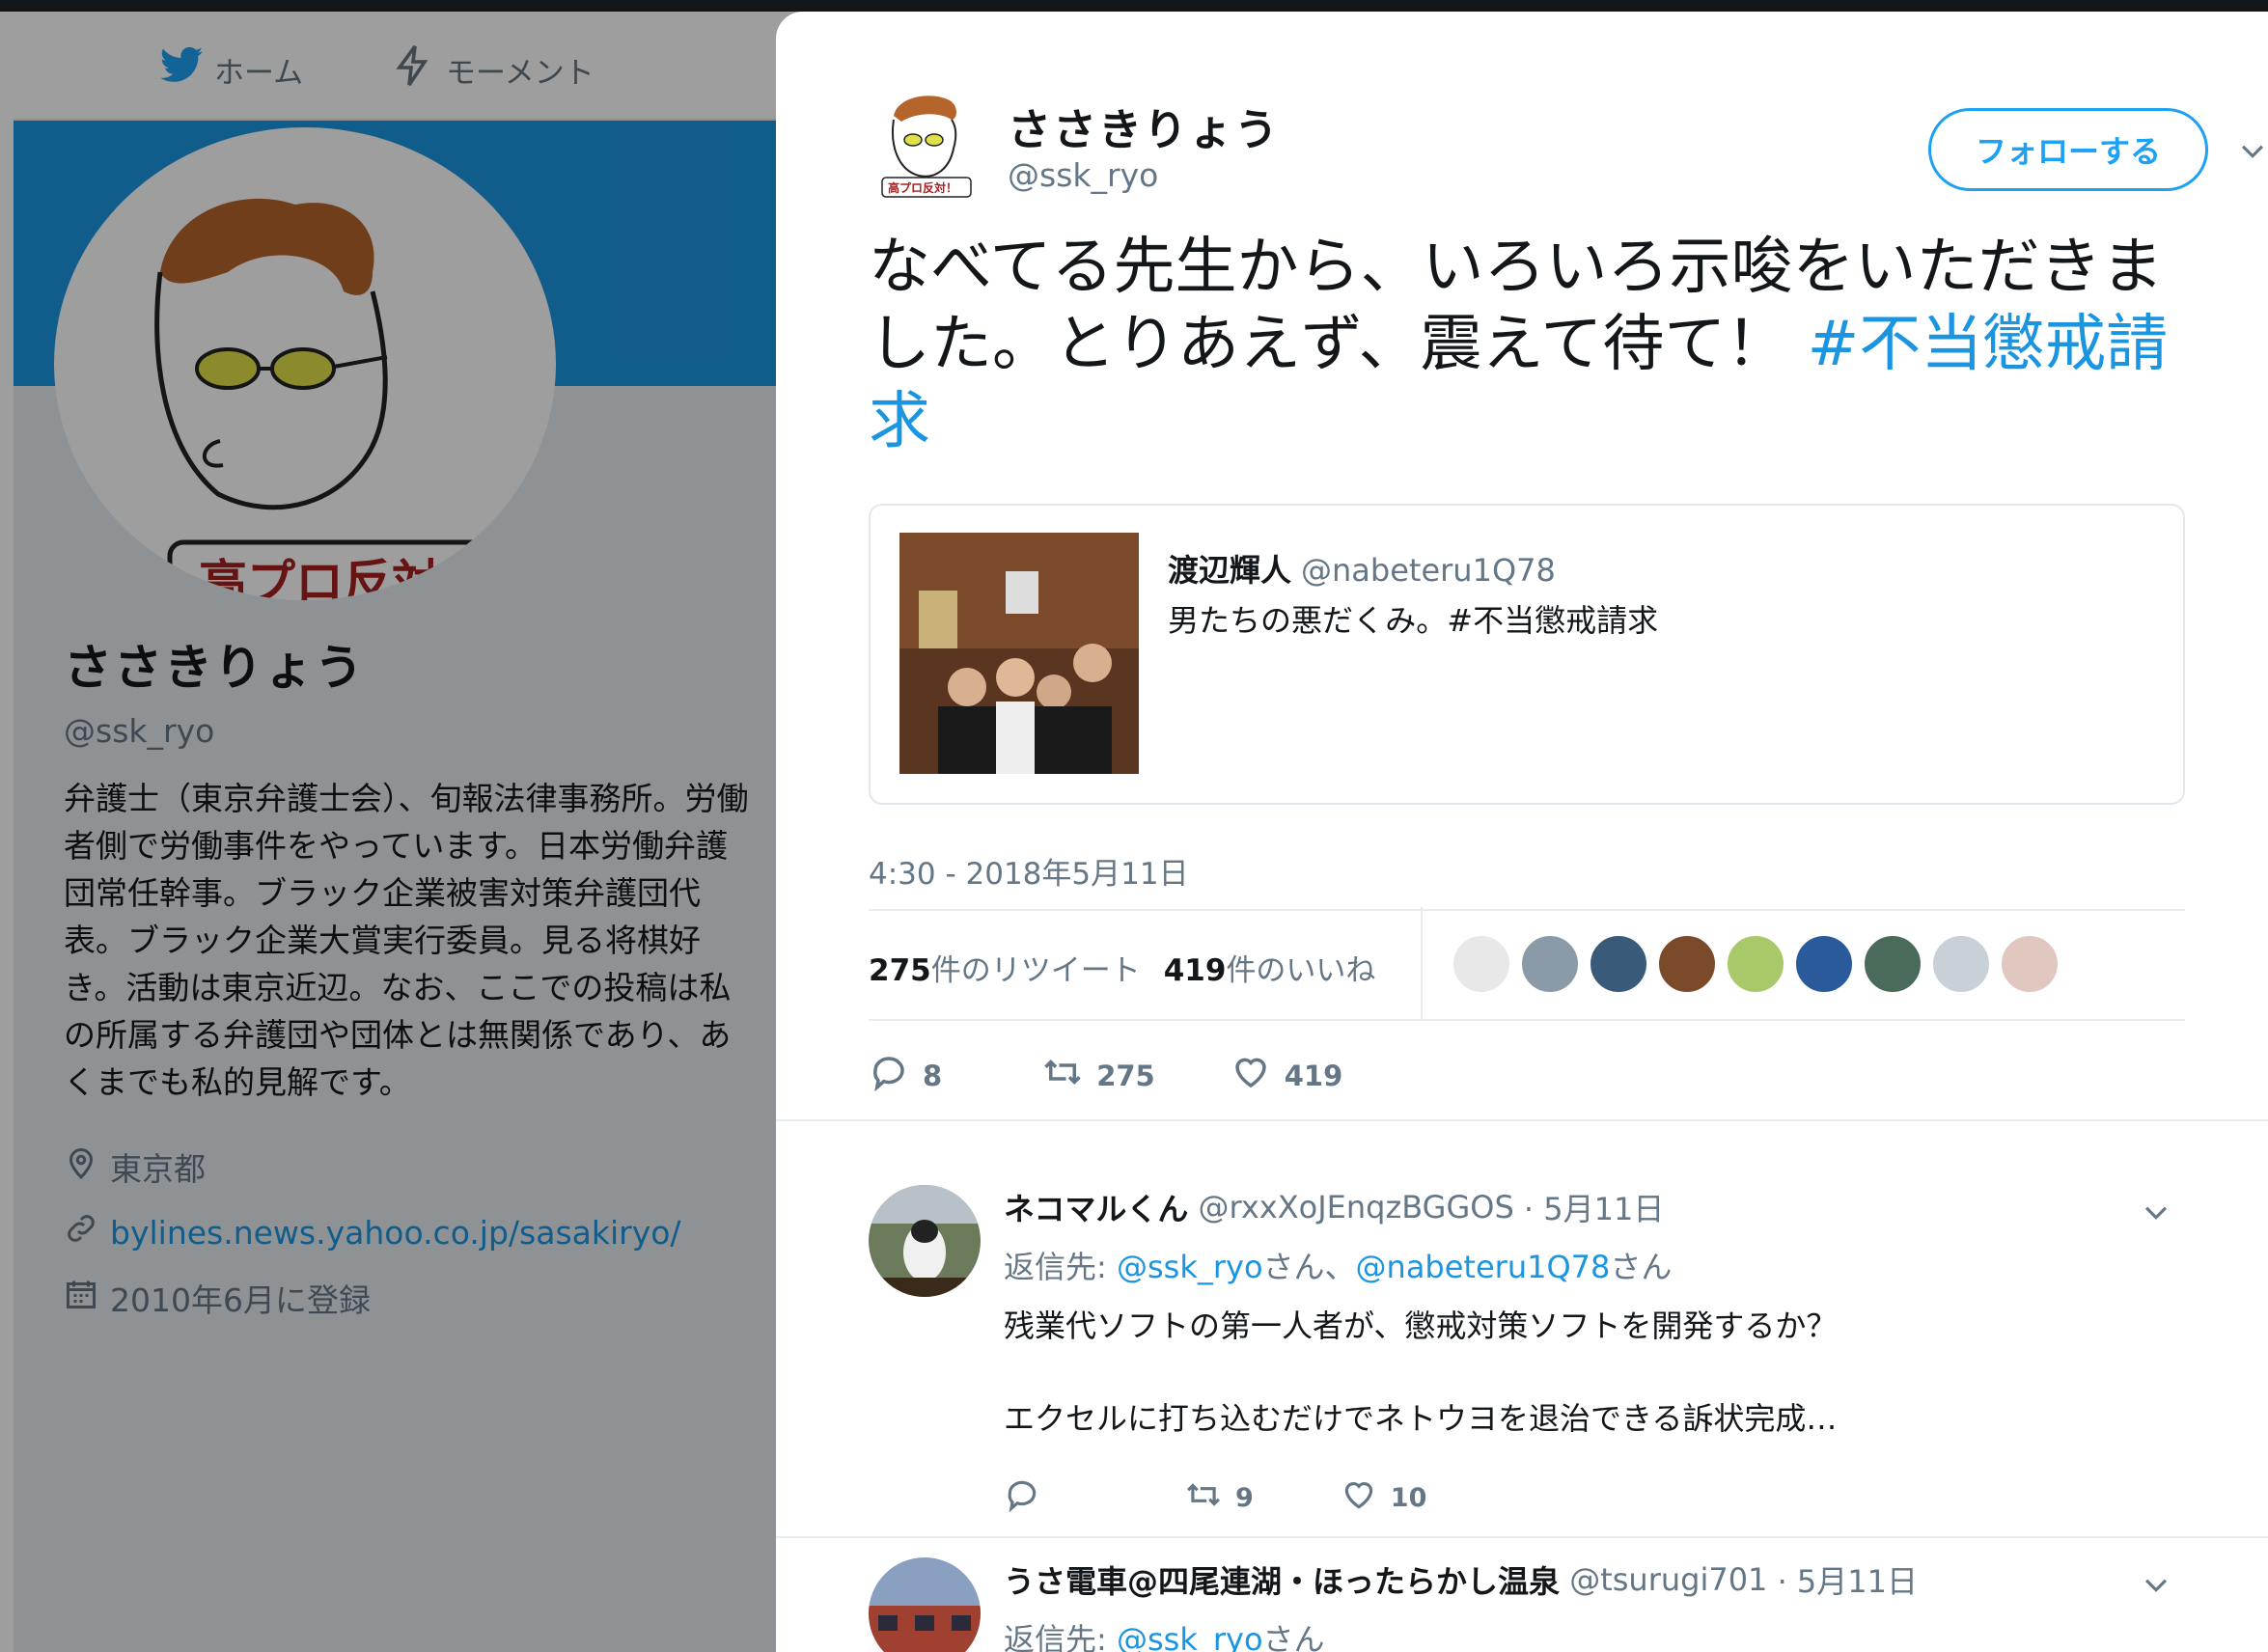  I want to click on reply-section-separator, so click(1522, 1120).